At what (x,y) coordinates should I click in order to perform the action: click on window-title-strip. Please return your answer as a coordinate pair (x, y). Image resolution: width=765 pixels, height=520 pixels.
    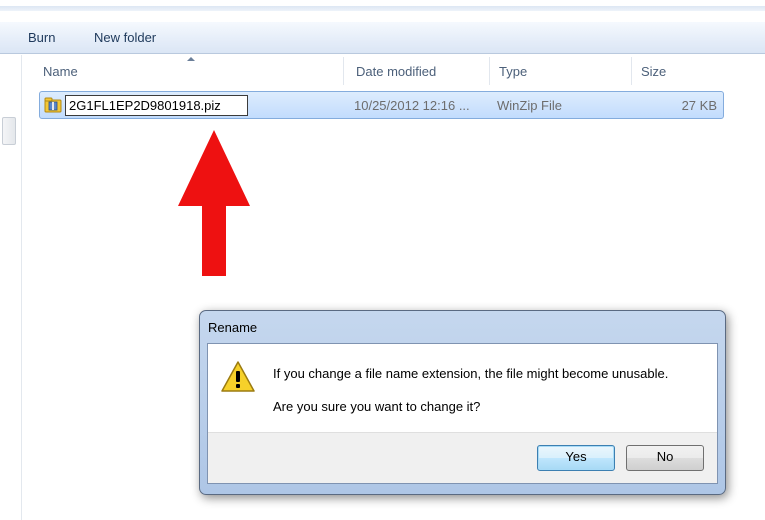
    Looking at the image, I should click on (382, 11).